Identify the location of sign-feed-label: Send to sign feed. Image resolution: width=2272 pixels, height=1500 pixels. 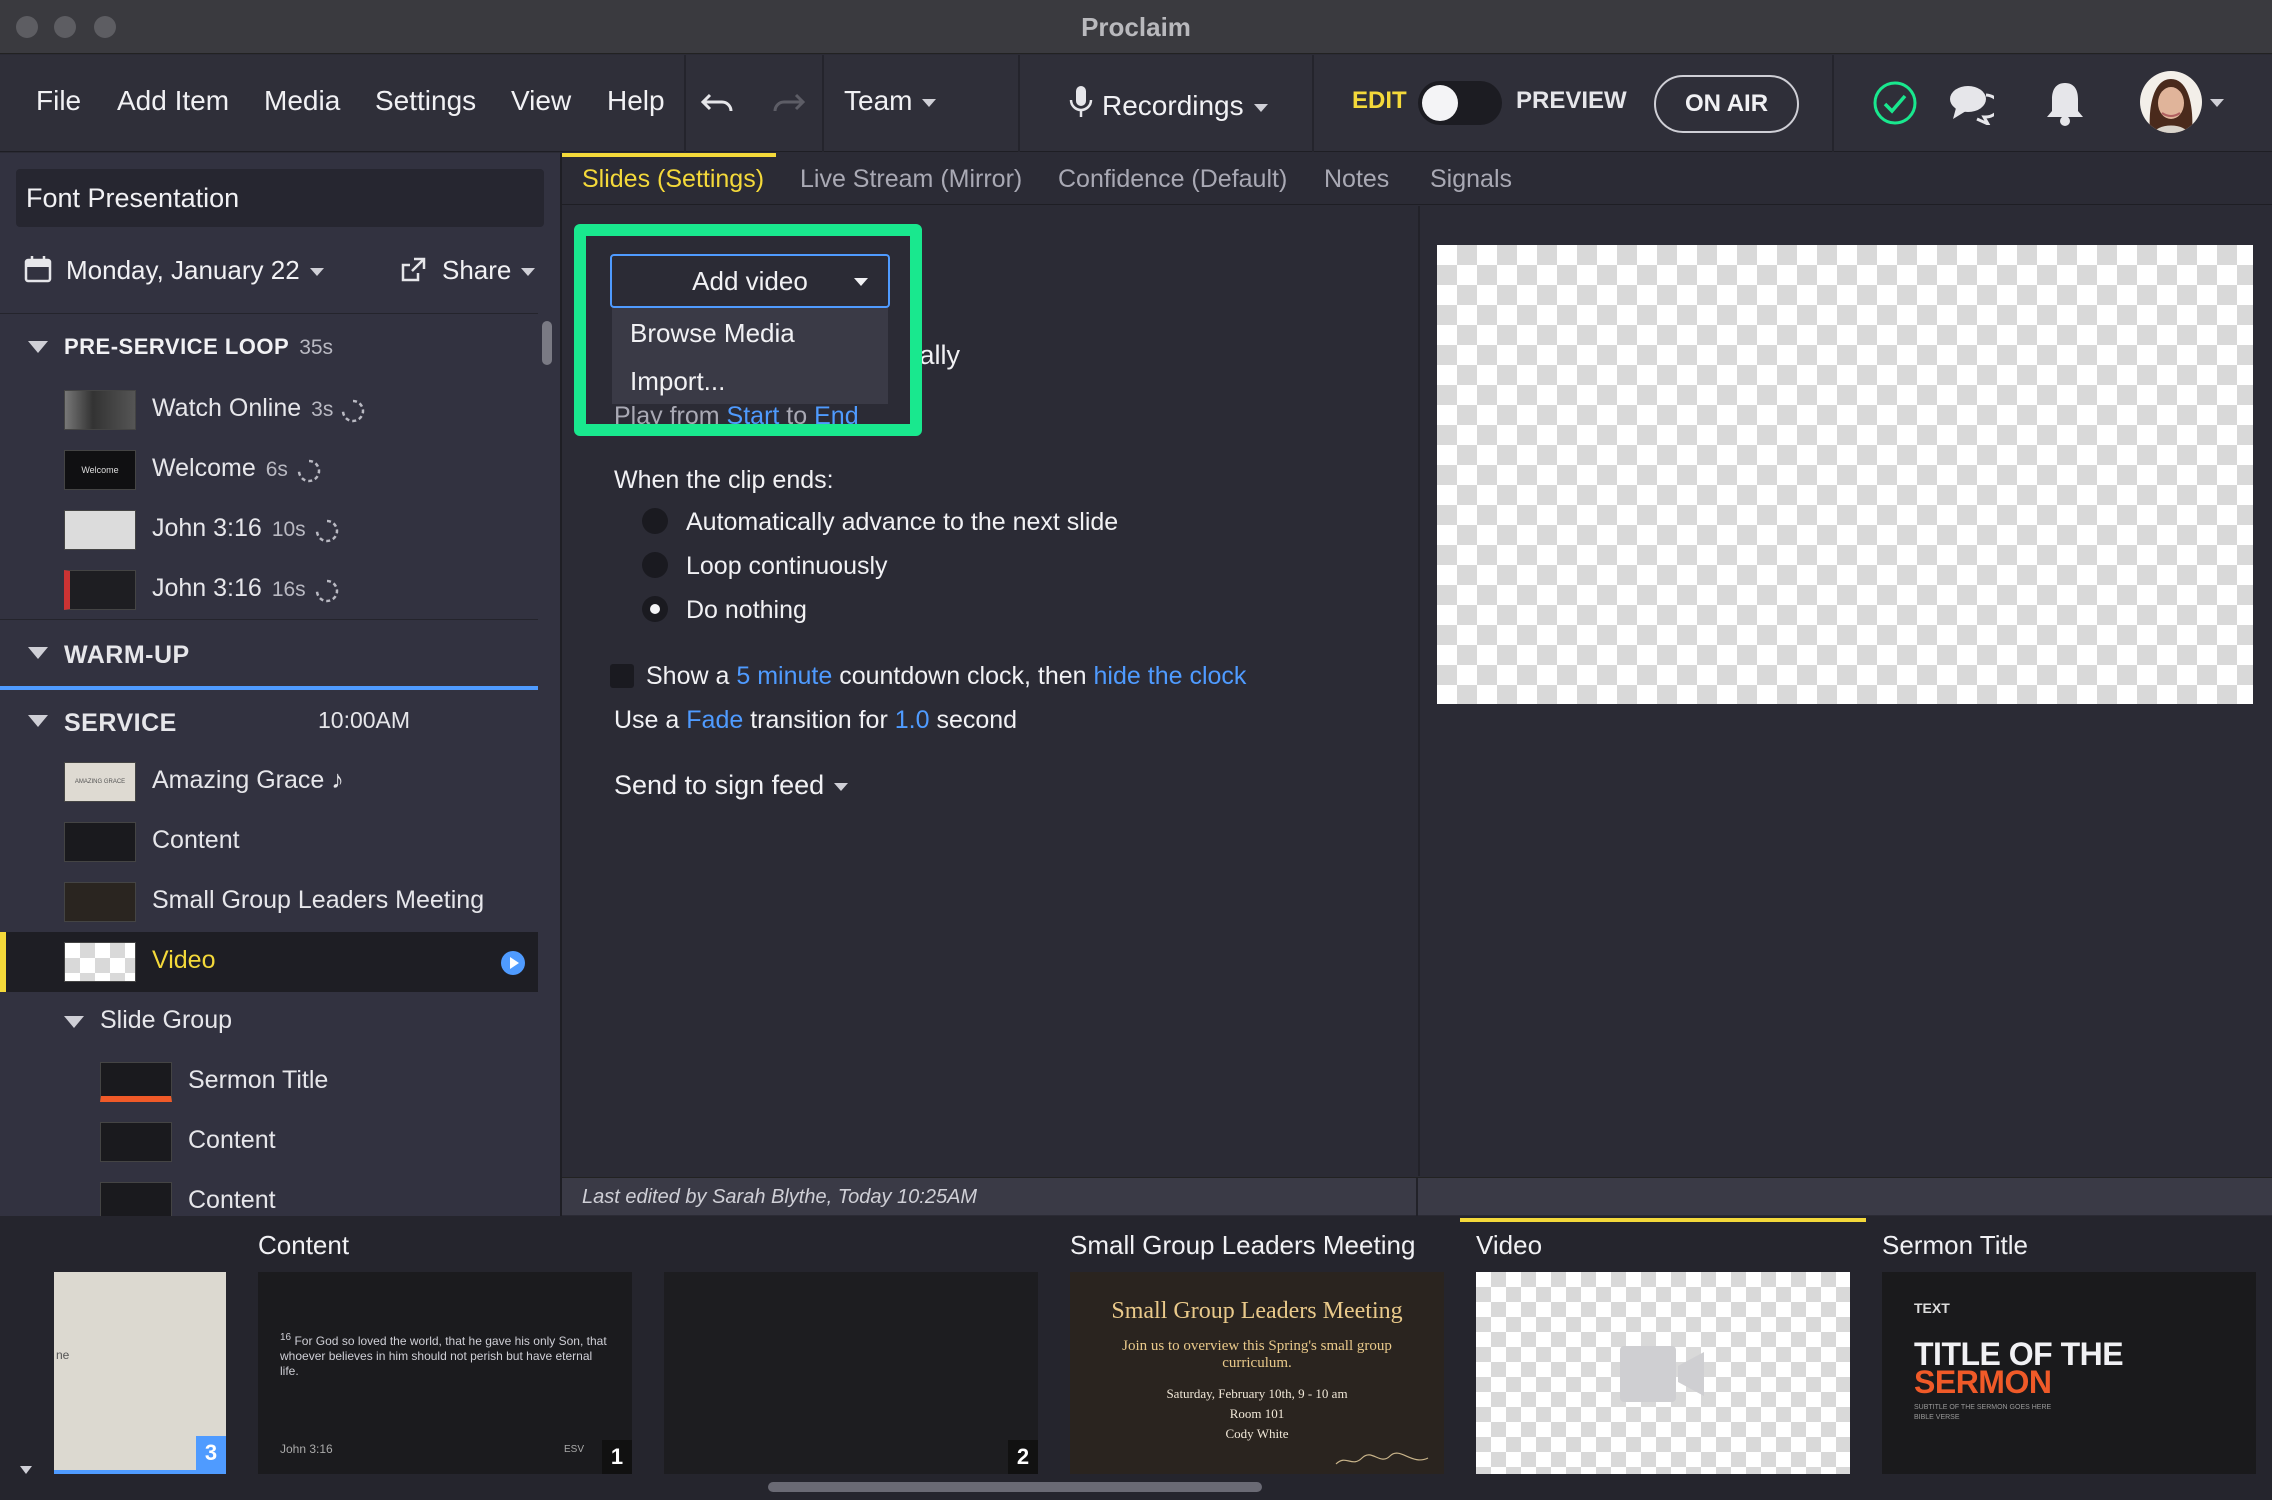
(719, 785).